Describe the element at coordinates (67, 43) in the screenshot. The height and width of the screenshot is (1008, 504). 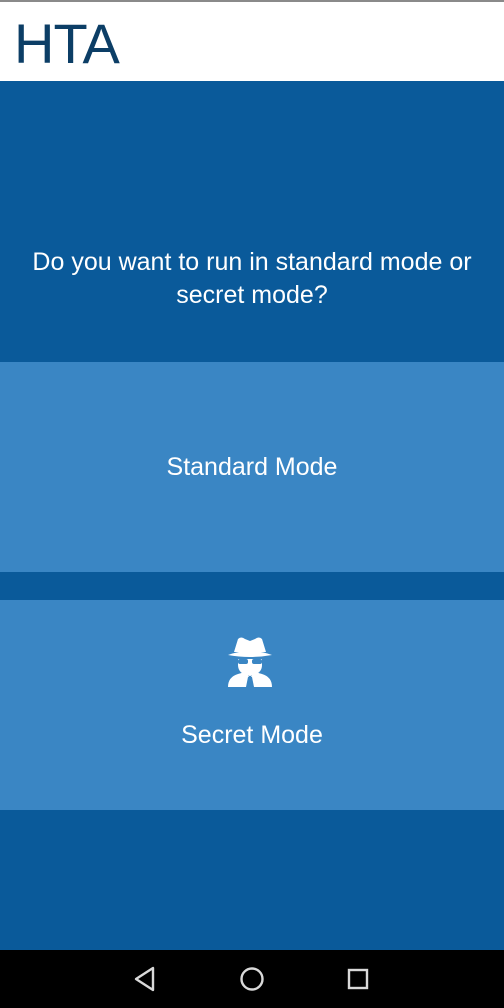
I see `app-title: HTA` at that location.